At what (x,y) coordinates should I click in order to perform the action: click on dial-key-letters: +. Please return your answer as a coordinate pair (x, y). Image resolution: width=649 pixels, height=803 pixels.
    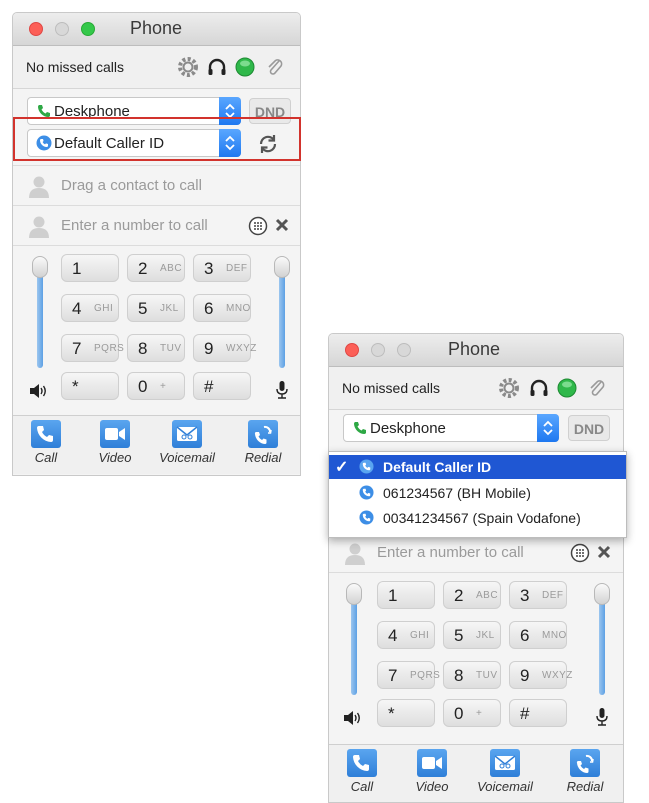
    Looking at the image, I should click on (163, 386).